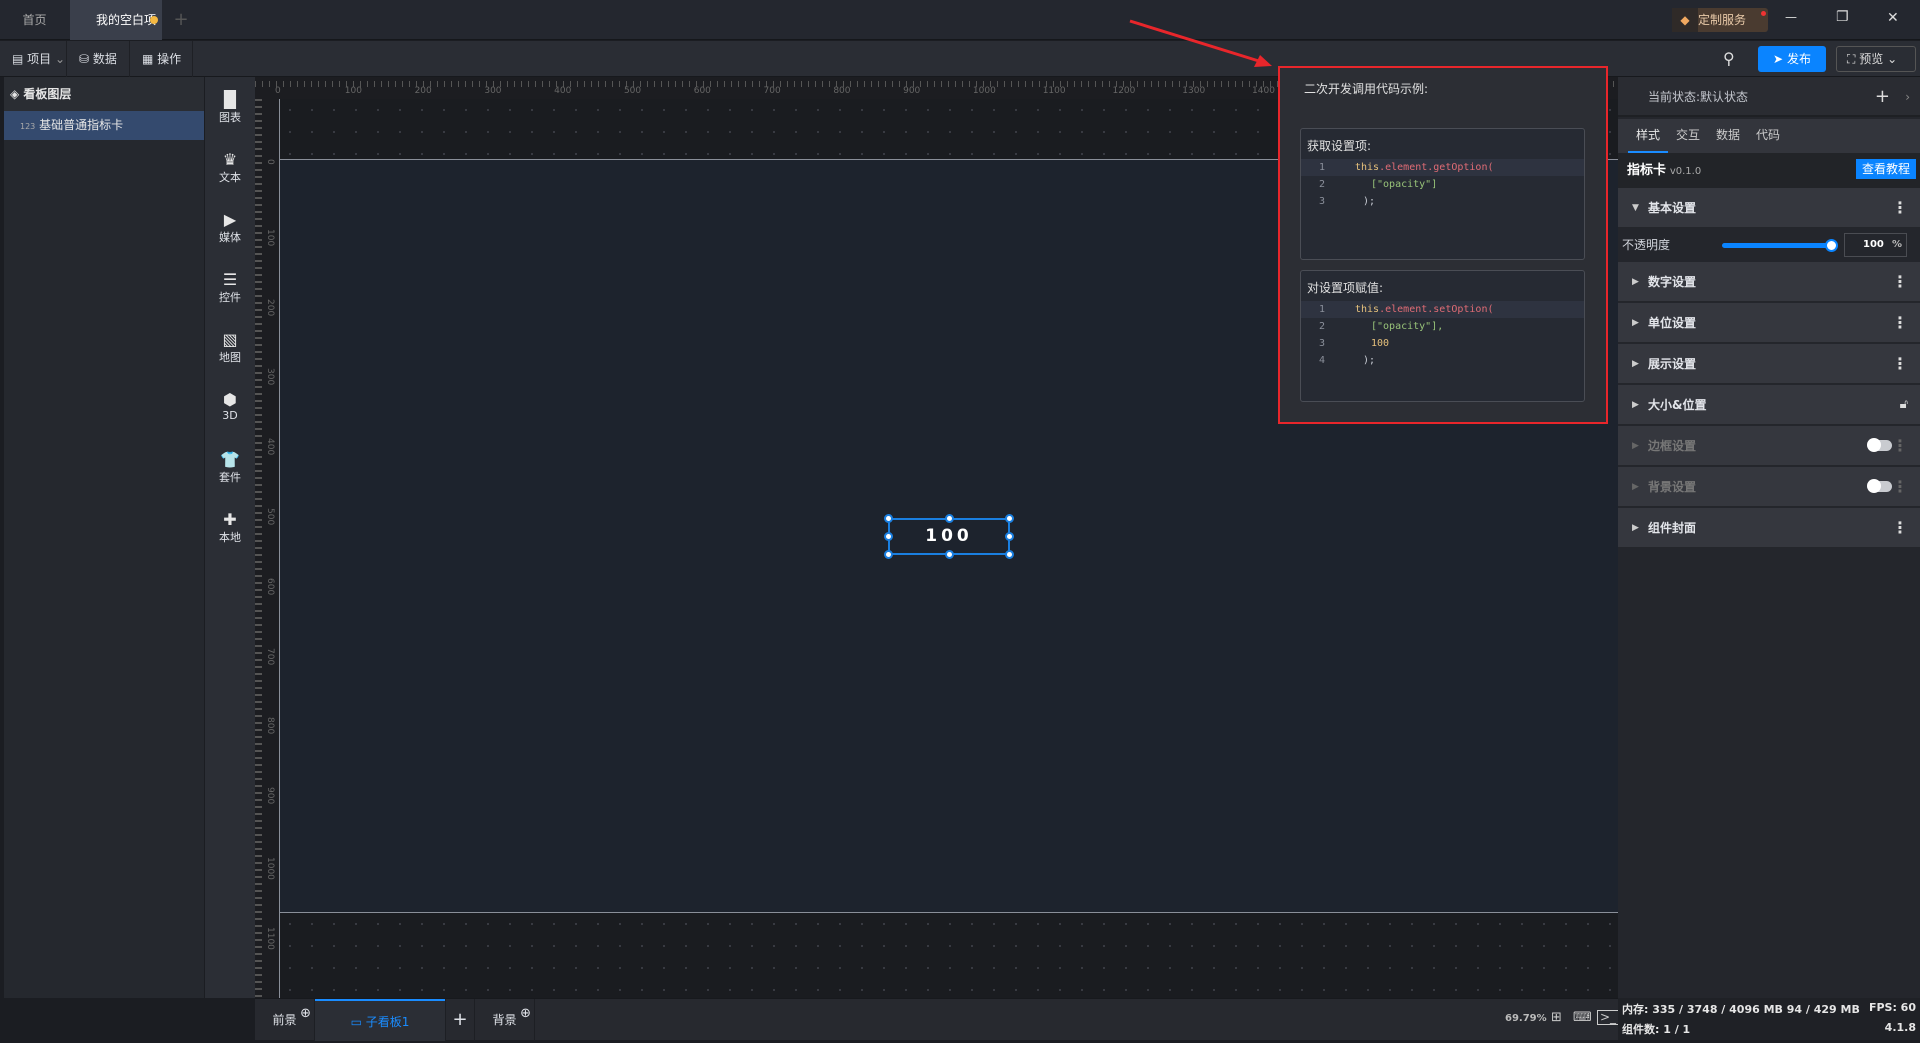 Image resolution: width=1920 pixels, height=1043 pixels. What do you see at coordinates (1582, 1017) in the screenshot?
I see `keyboard-icon: ⌨` at bounding box center [1582, 1017].